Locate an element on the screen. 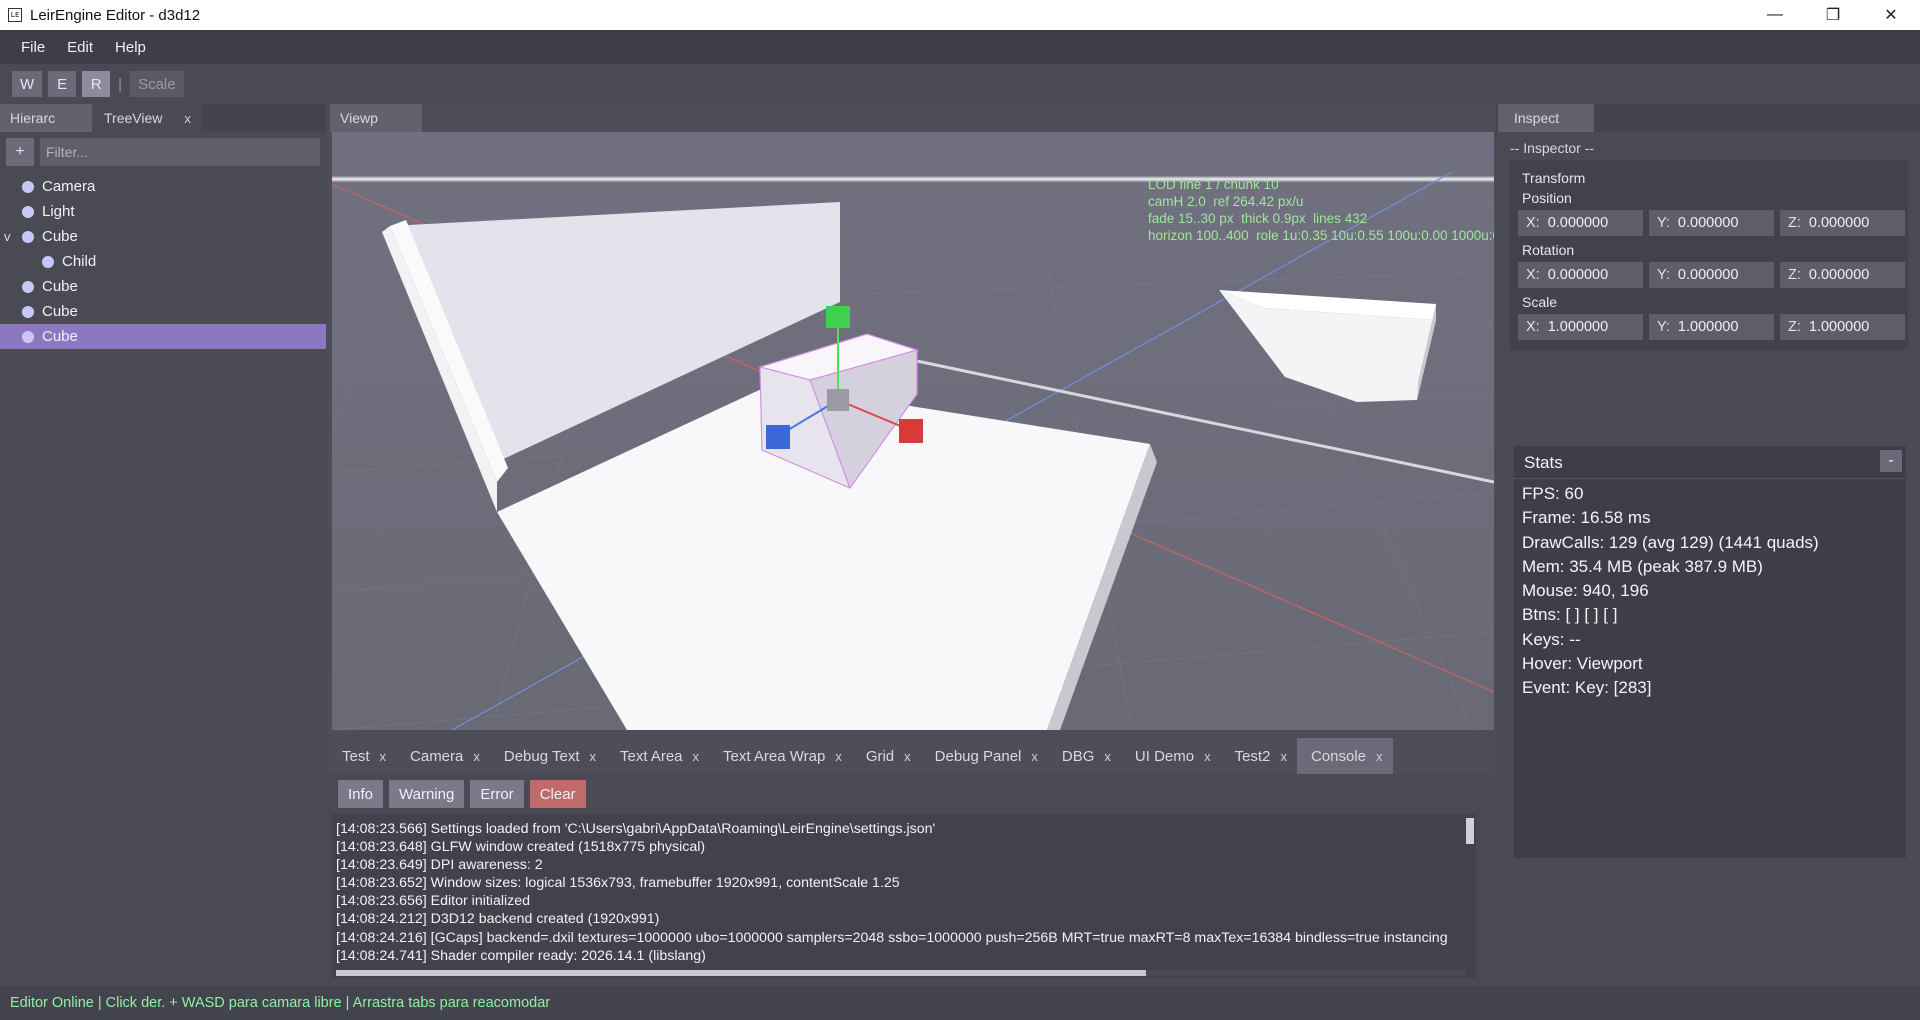 The height and width of the screenshot is (1020, 1920). minimize-icon: — is located at coordinates (1775, 15).